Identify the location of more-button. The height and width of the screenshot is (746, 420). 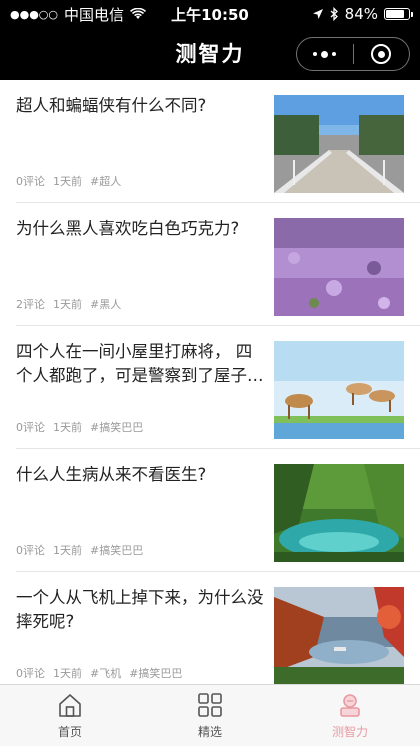
(325, 54).